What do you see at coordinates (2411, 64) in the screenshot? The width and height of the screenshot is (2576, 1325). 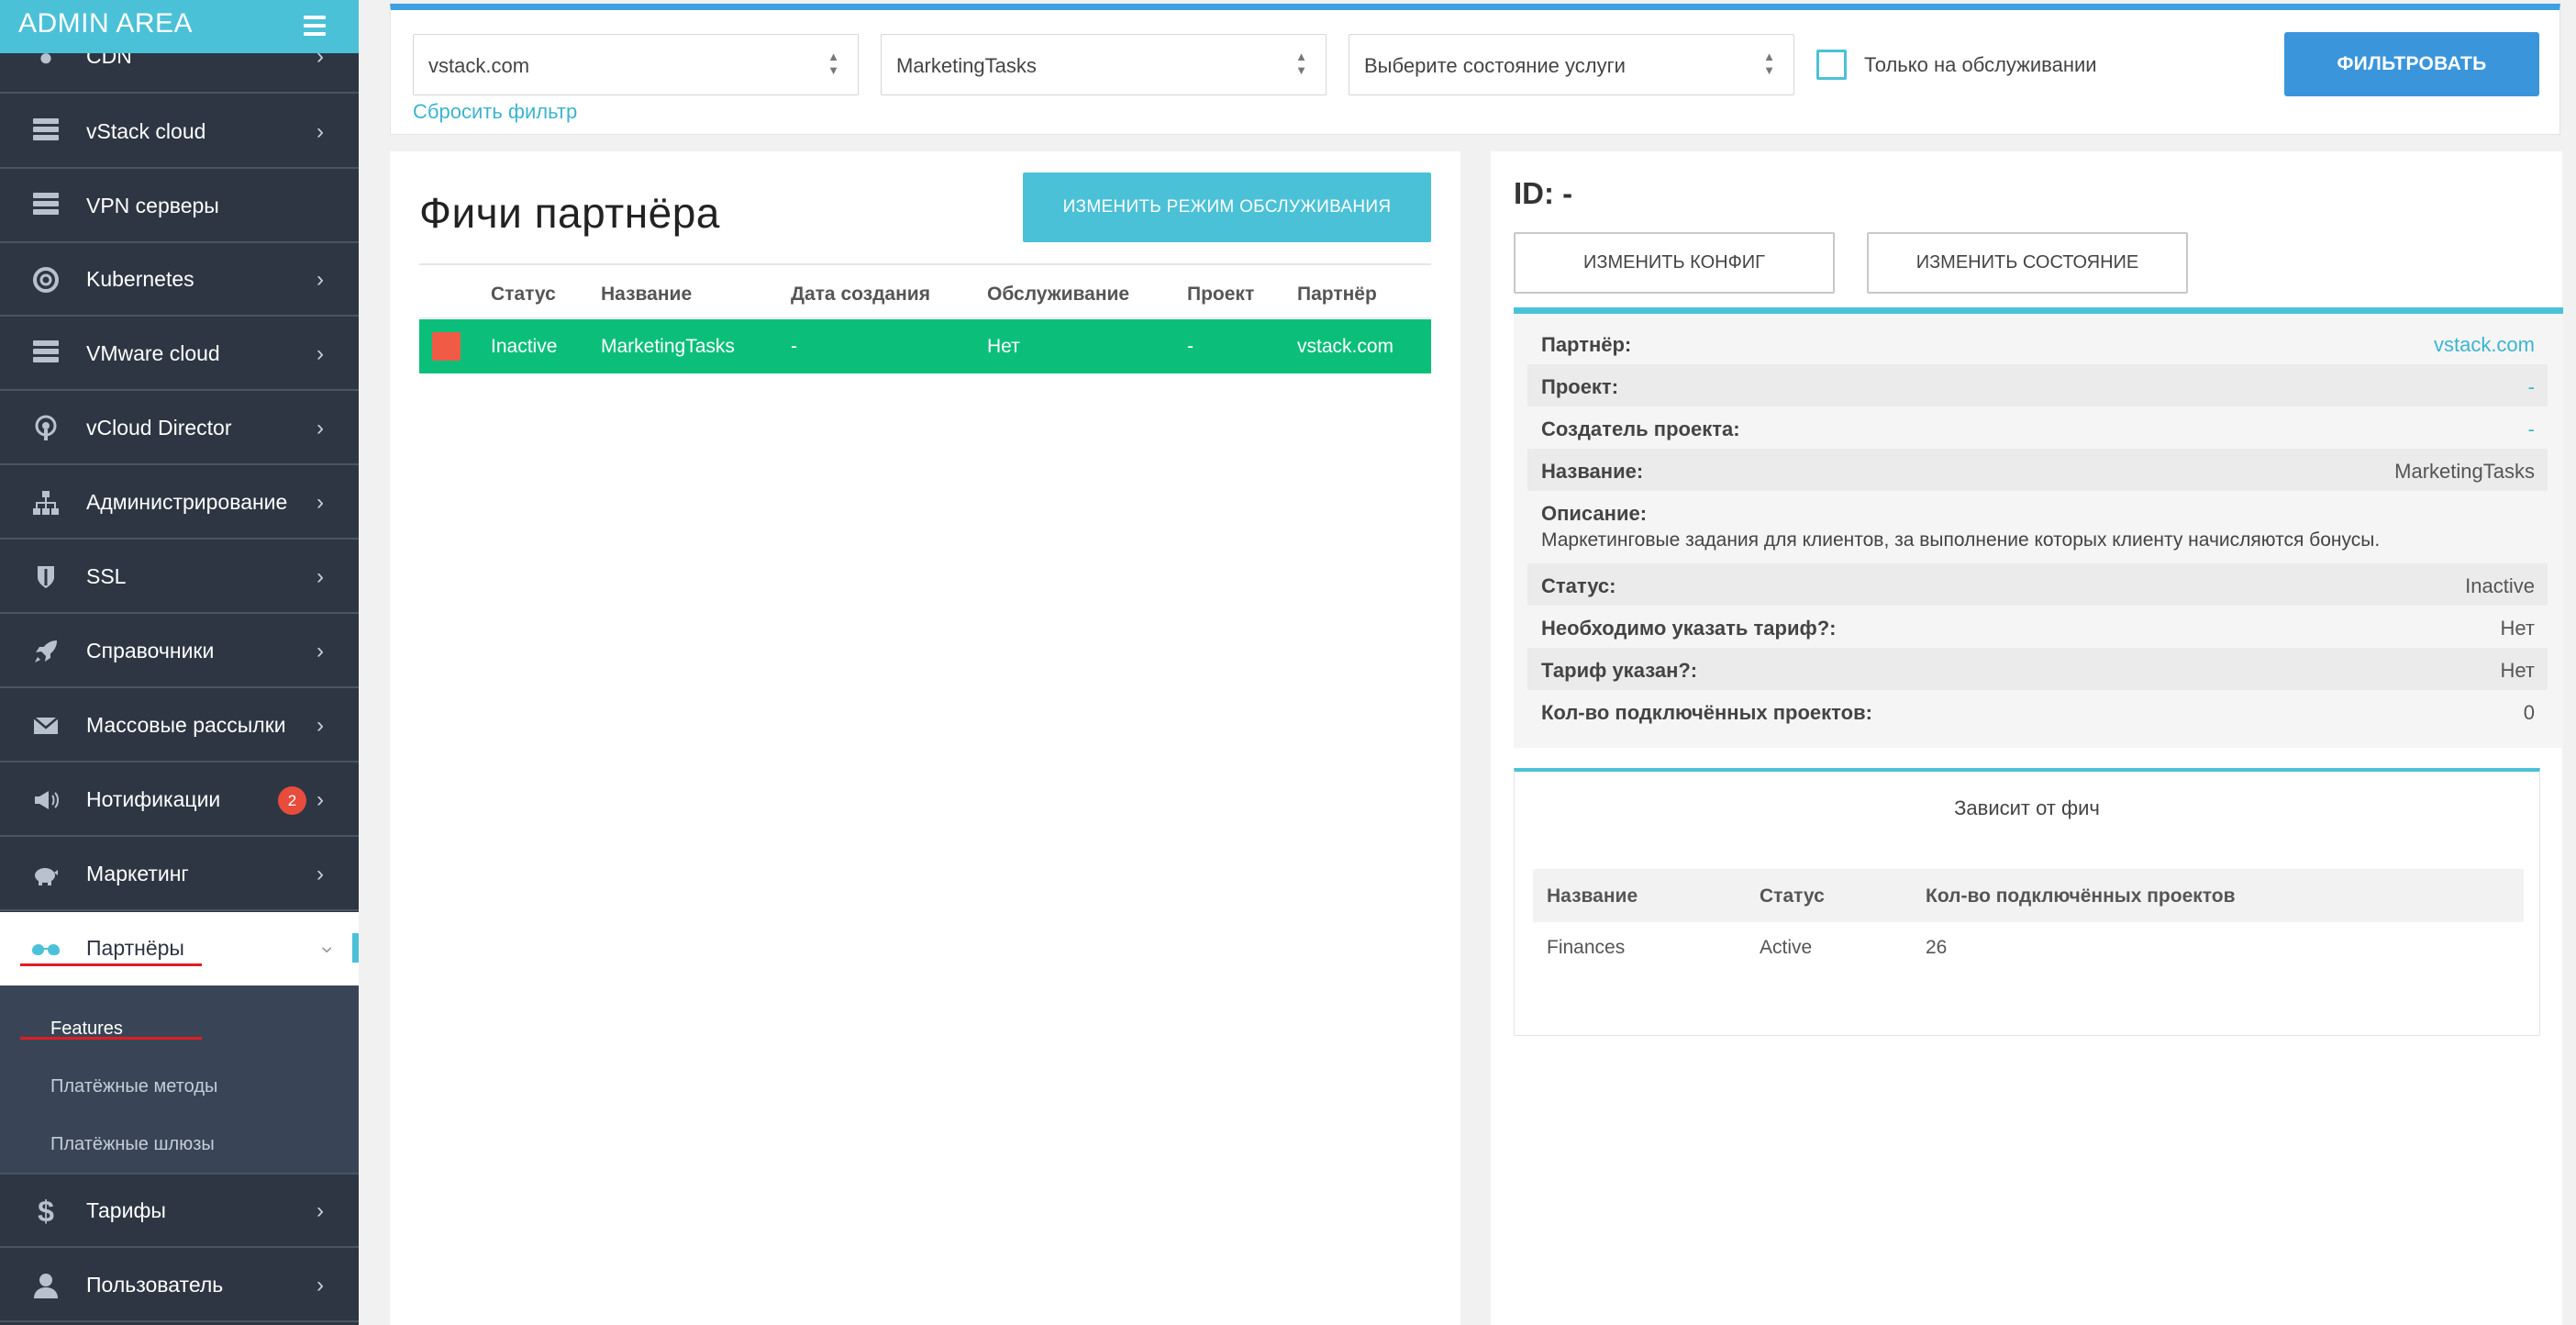 I see `filter-button: ФИЛЬТРОВАТЬ` at bounding box center [2411, 64].